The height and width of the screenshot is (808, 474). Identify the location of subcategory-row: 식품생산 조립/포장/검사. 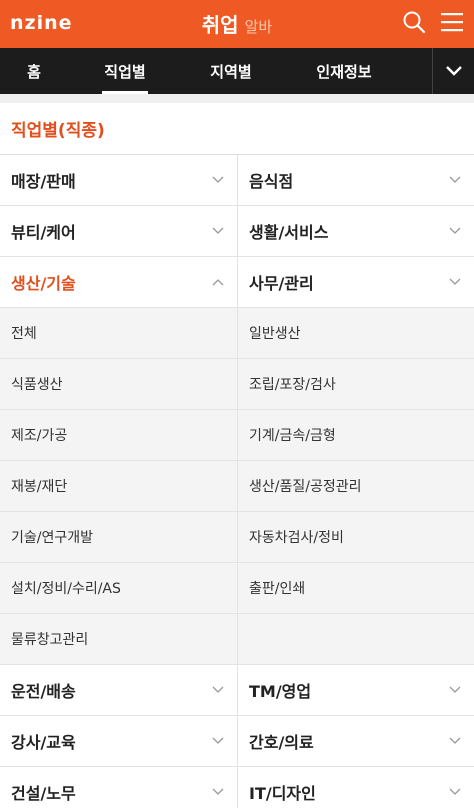
(237, 384).